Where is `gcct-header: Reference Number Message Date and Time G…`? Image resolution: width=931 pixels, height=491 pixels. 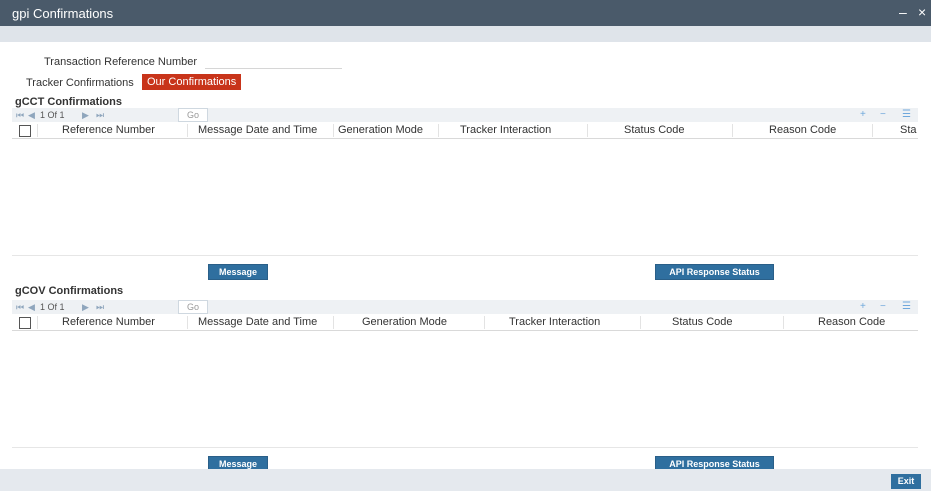
gcct-header: Reference Number Message Date and Time G… is located at coordinates (465, 131).